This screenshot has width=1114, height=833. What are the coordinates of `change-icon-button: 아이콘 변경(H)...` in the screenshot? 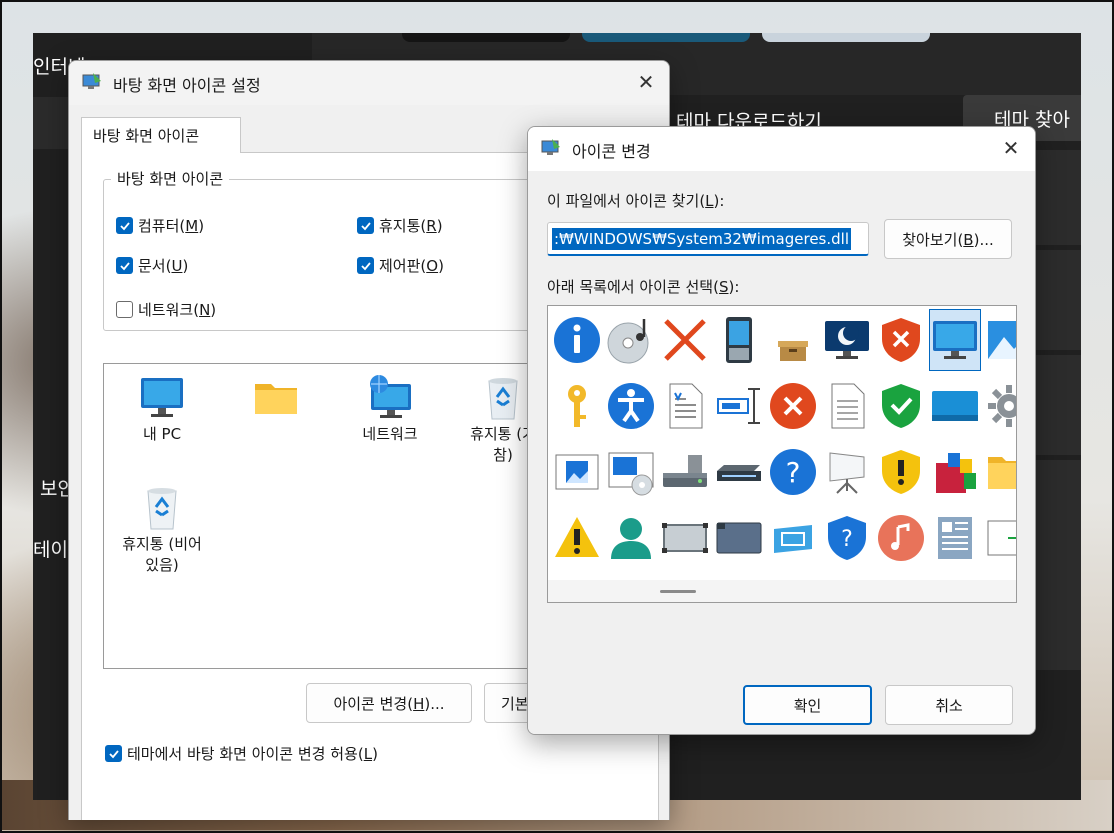 It's located at (389, 703).